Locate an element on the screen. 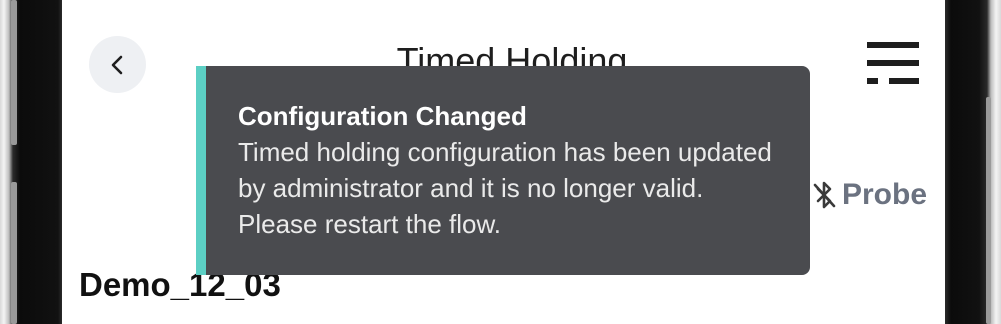 The image size is (1001, 324). menu-icon is located at coordinates (893, 63).